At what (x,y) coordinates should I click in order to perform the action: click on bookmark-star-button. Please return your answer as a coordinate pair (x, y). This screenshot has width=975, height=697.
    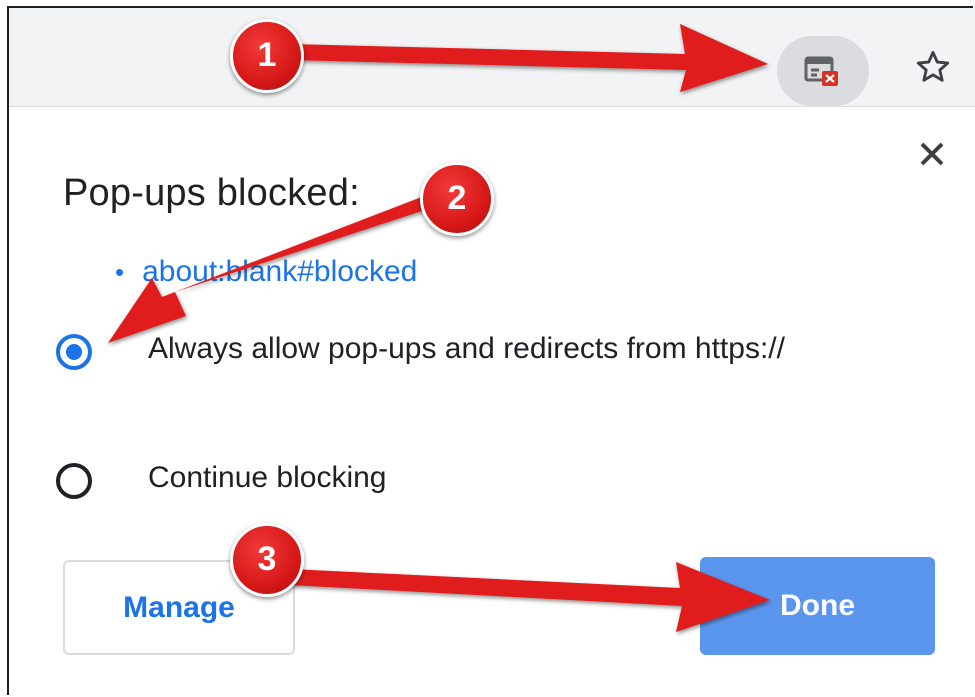
    Looking at the image, I should click on (933, 69).